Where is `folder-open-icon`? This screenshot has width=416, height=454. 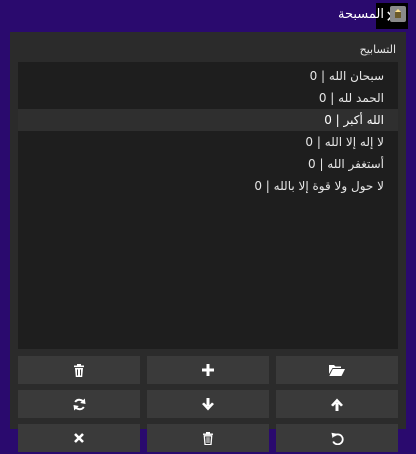 folder-open-icon is located at coordinates (337, 370).